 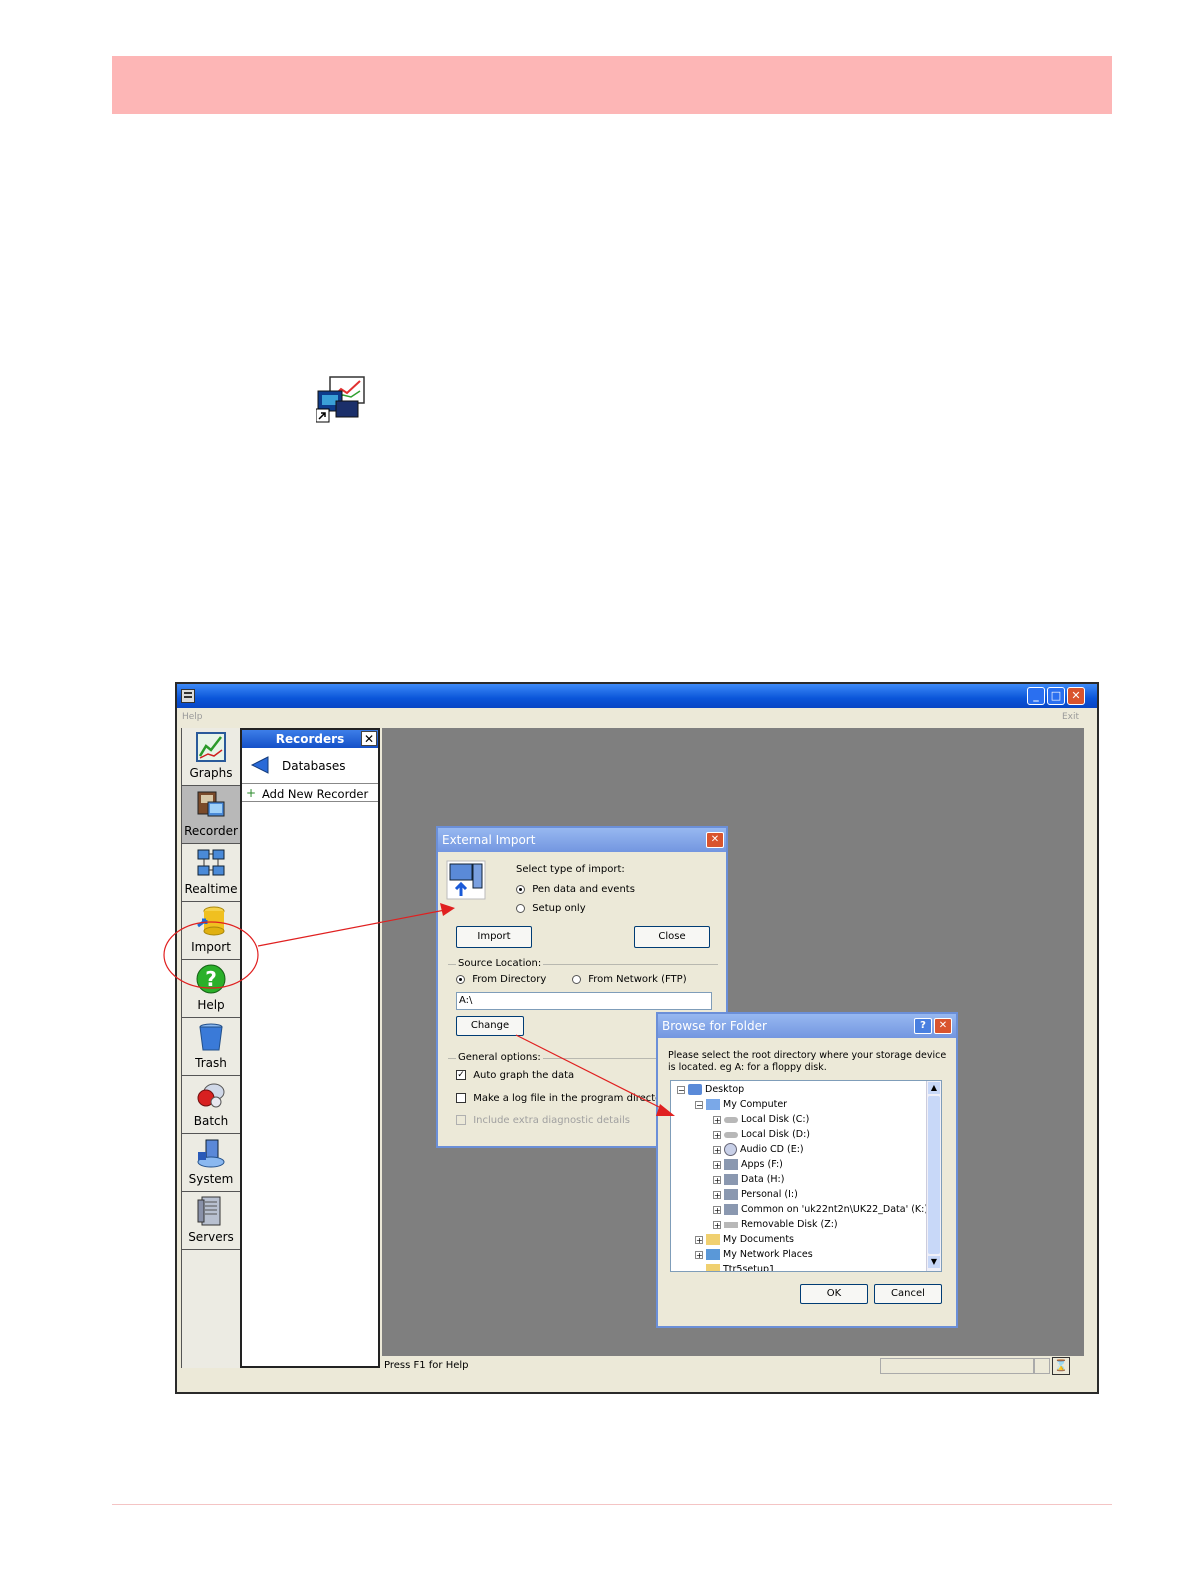 I want to click on footer-rule, so click(x=612, y=1504).